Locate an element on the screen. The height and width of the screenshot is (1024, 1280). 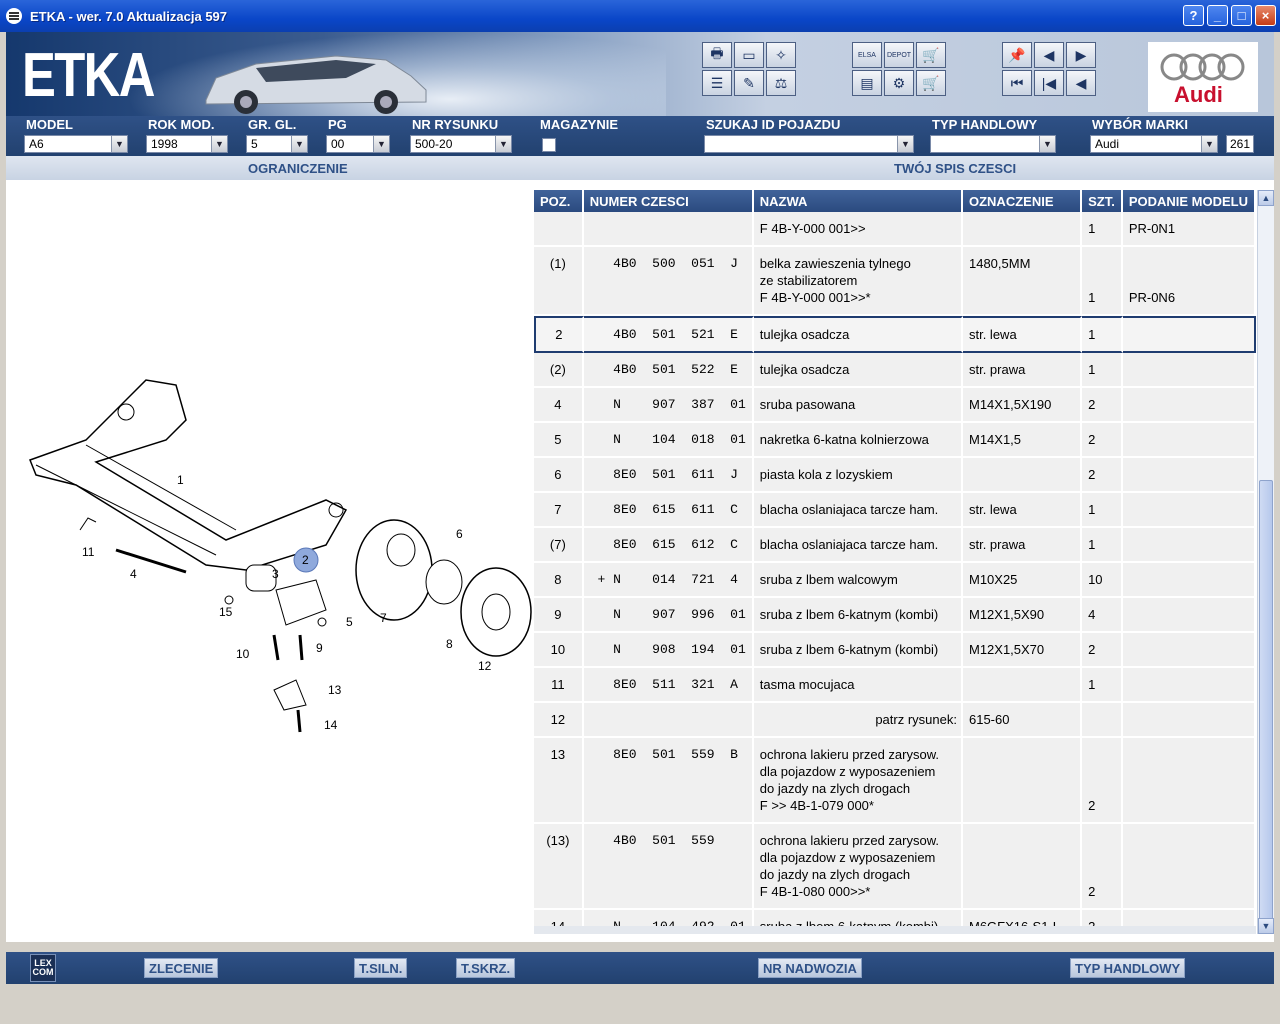
elsa-icon: ELSA is located at coordinates (867, 55).